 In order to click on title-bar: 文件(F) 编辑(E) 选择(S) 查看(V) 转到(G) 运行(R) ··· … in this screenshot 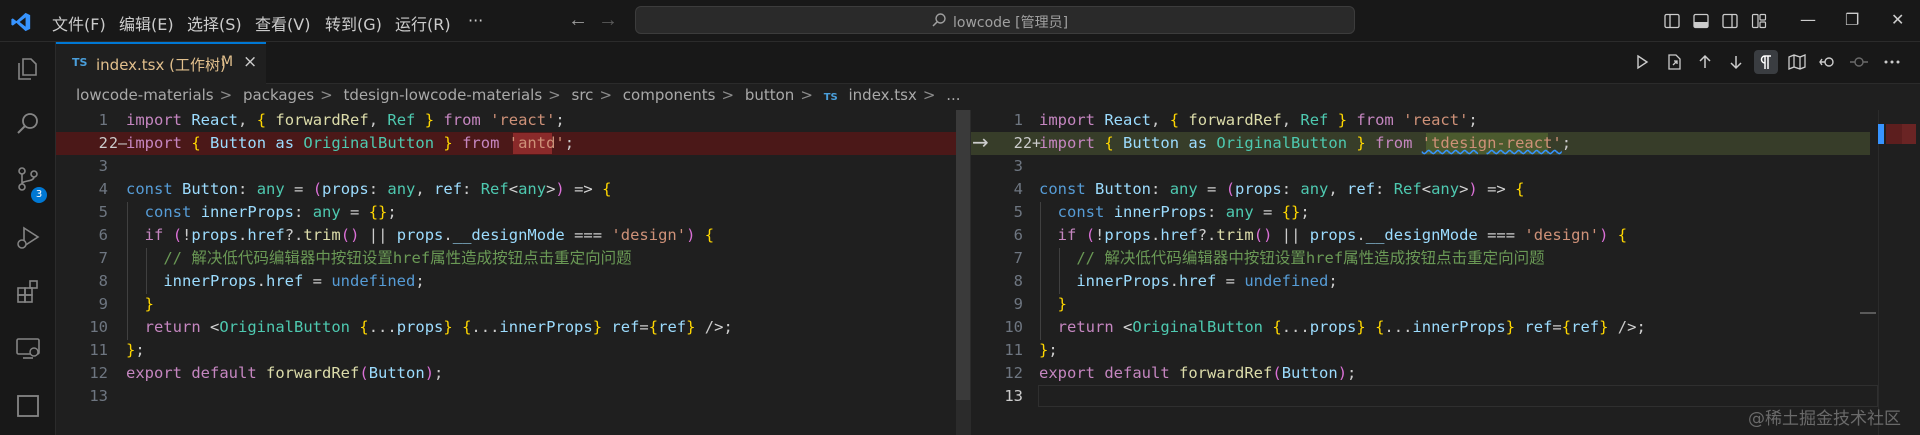, I will do `click(960, 21)`.